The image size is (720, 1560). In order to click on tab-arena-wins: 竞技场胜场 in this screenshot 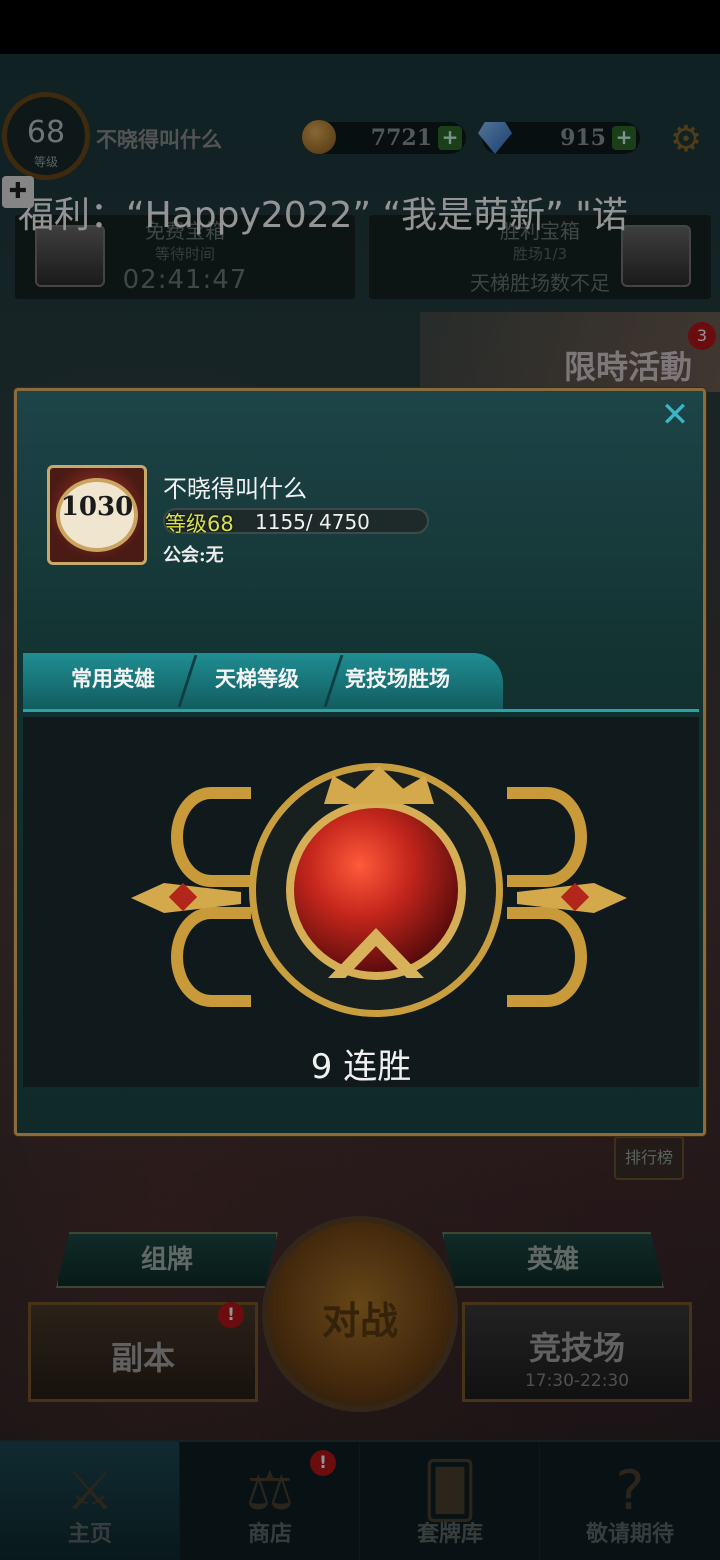, I will do `click(397, 678)`.